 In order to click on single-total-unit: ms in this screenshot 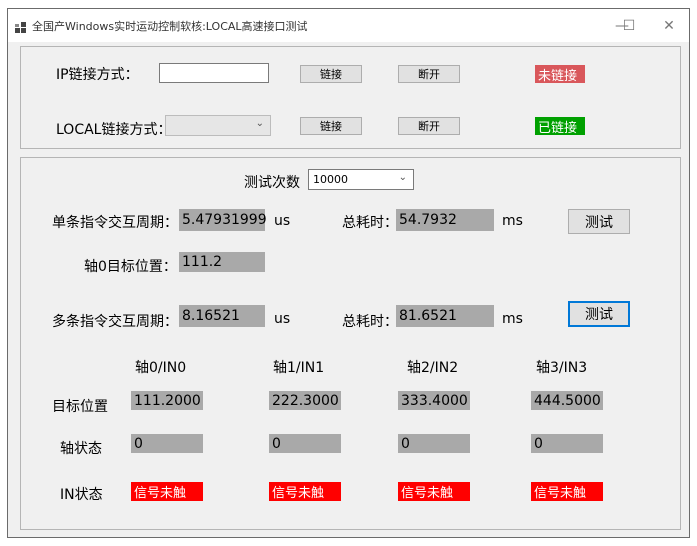, I will do `click(512, 221)`.